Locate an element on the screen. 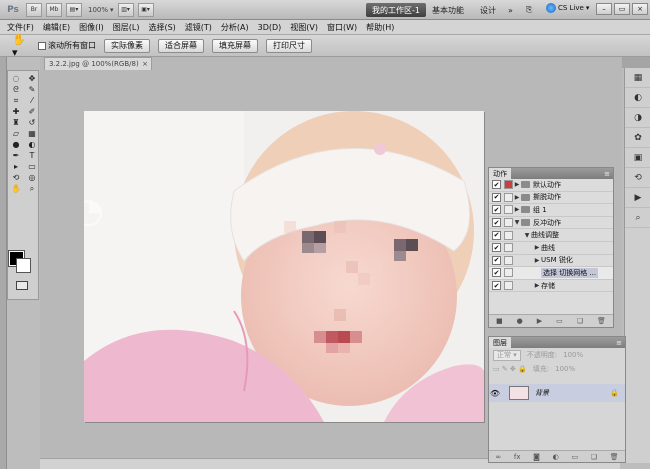 This screenshot has height=469, width=650. actions-panel-menu-icon: ≡ is located at coordinates (607, 174).